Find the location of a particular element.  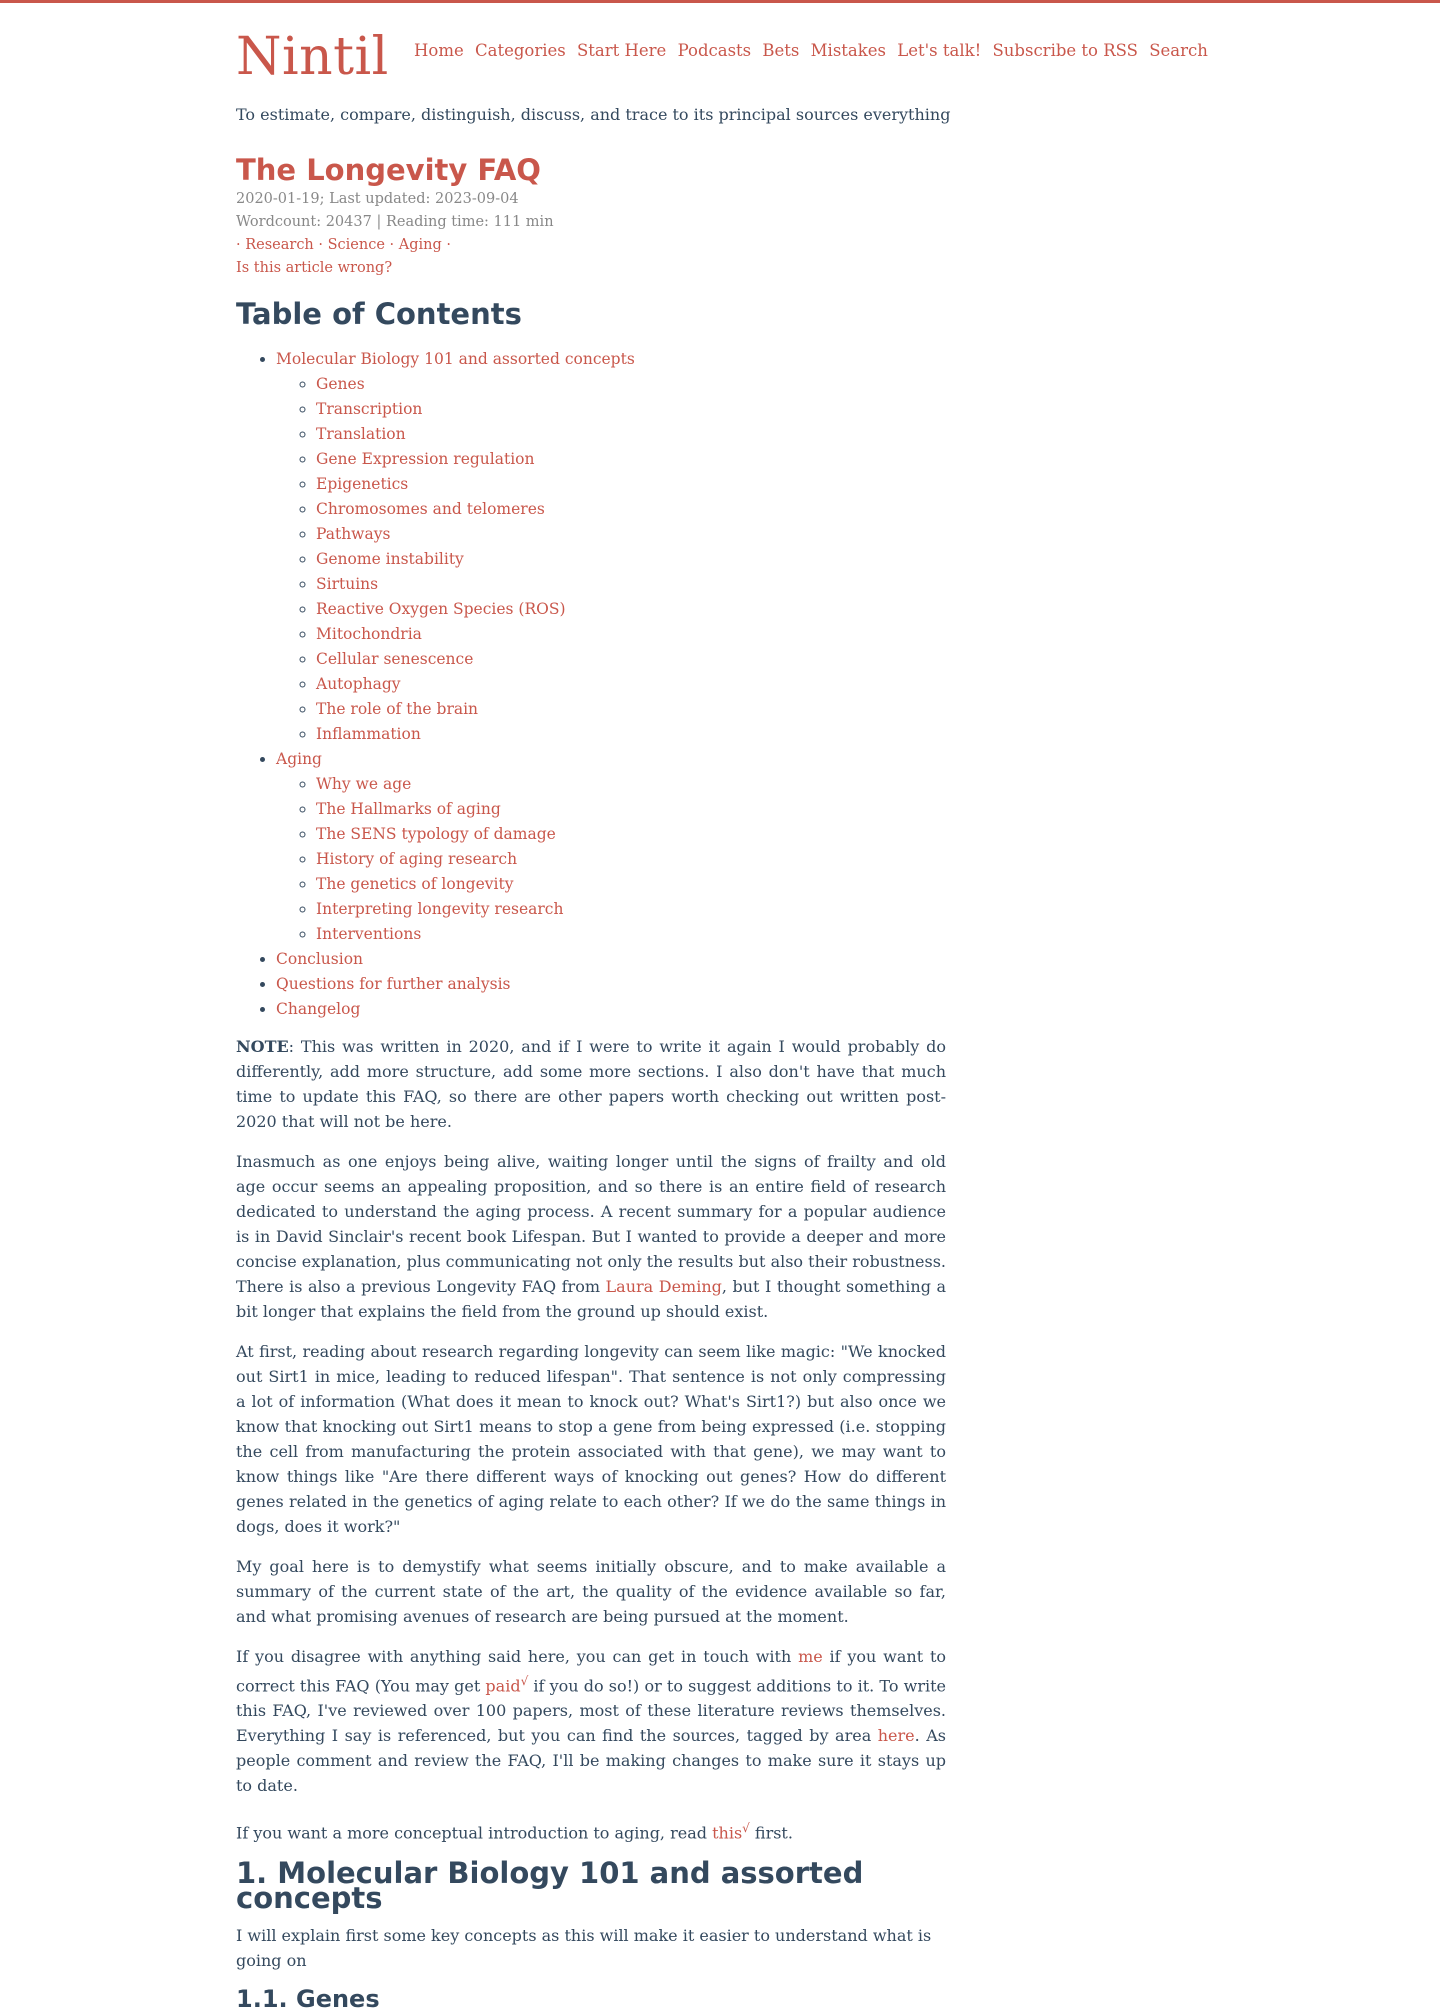

post-dates: 2020-01-19; Last updated: 2023-09-04 is located at coordinates (377, 199).